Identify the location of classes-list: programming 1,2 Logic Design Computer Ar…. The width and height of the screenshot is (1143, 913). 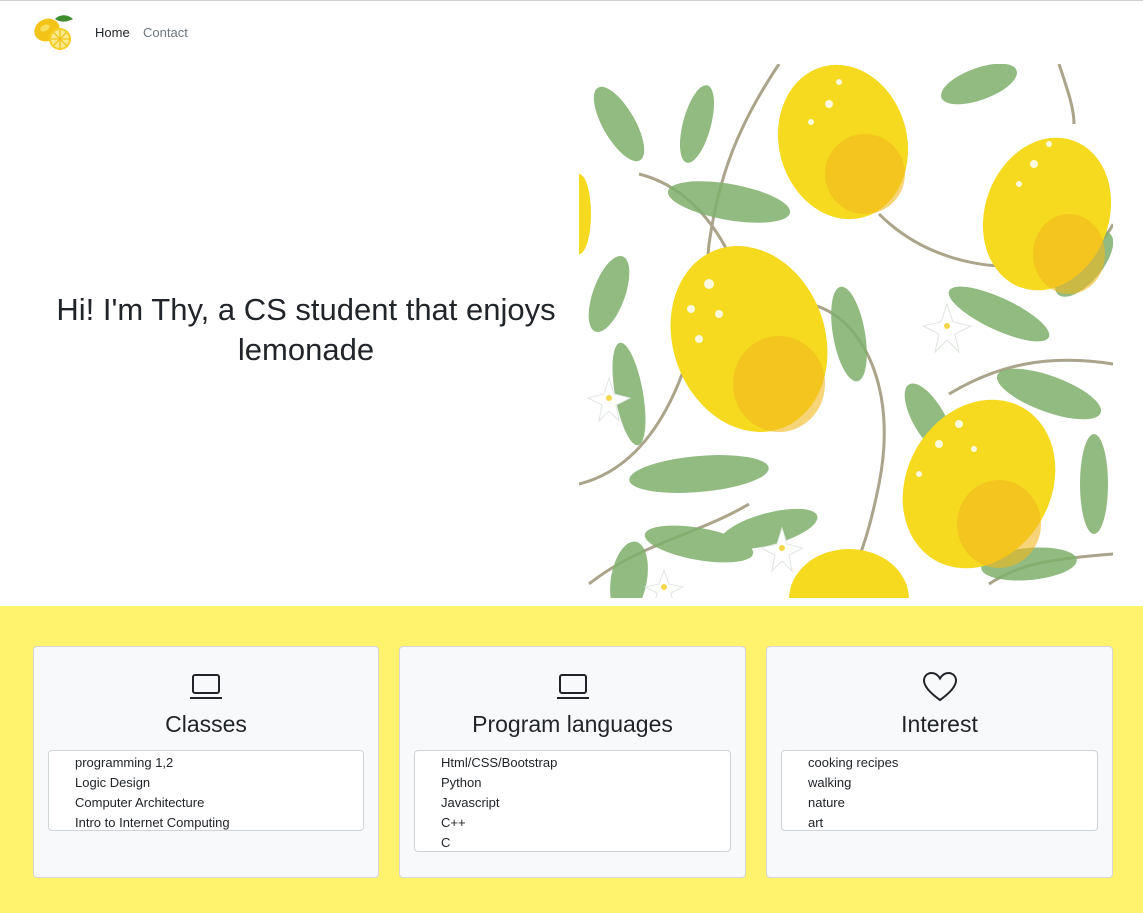
(206, 790).